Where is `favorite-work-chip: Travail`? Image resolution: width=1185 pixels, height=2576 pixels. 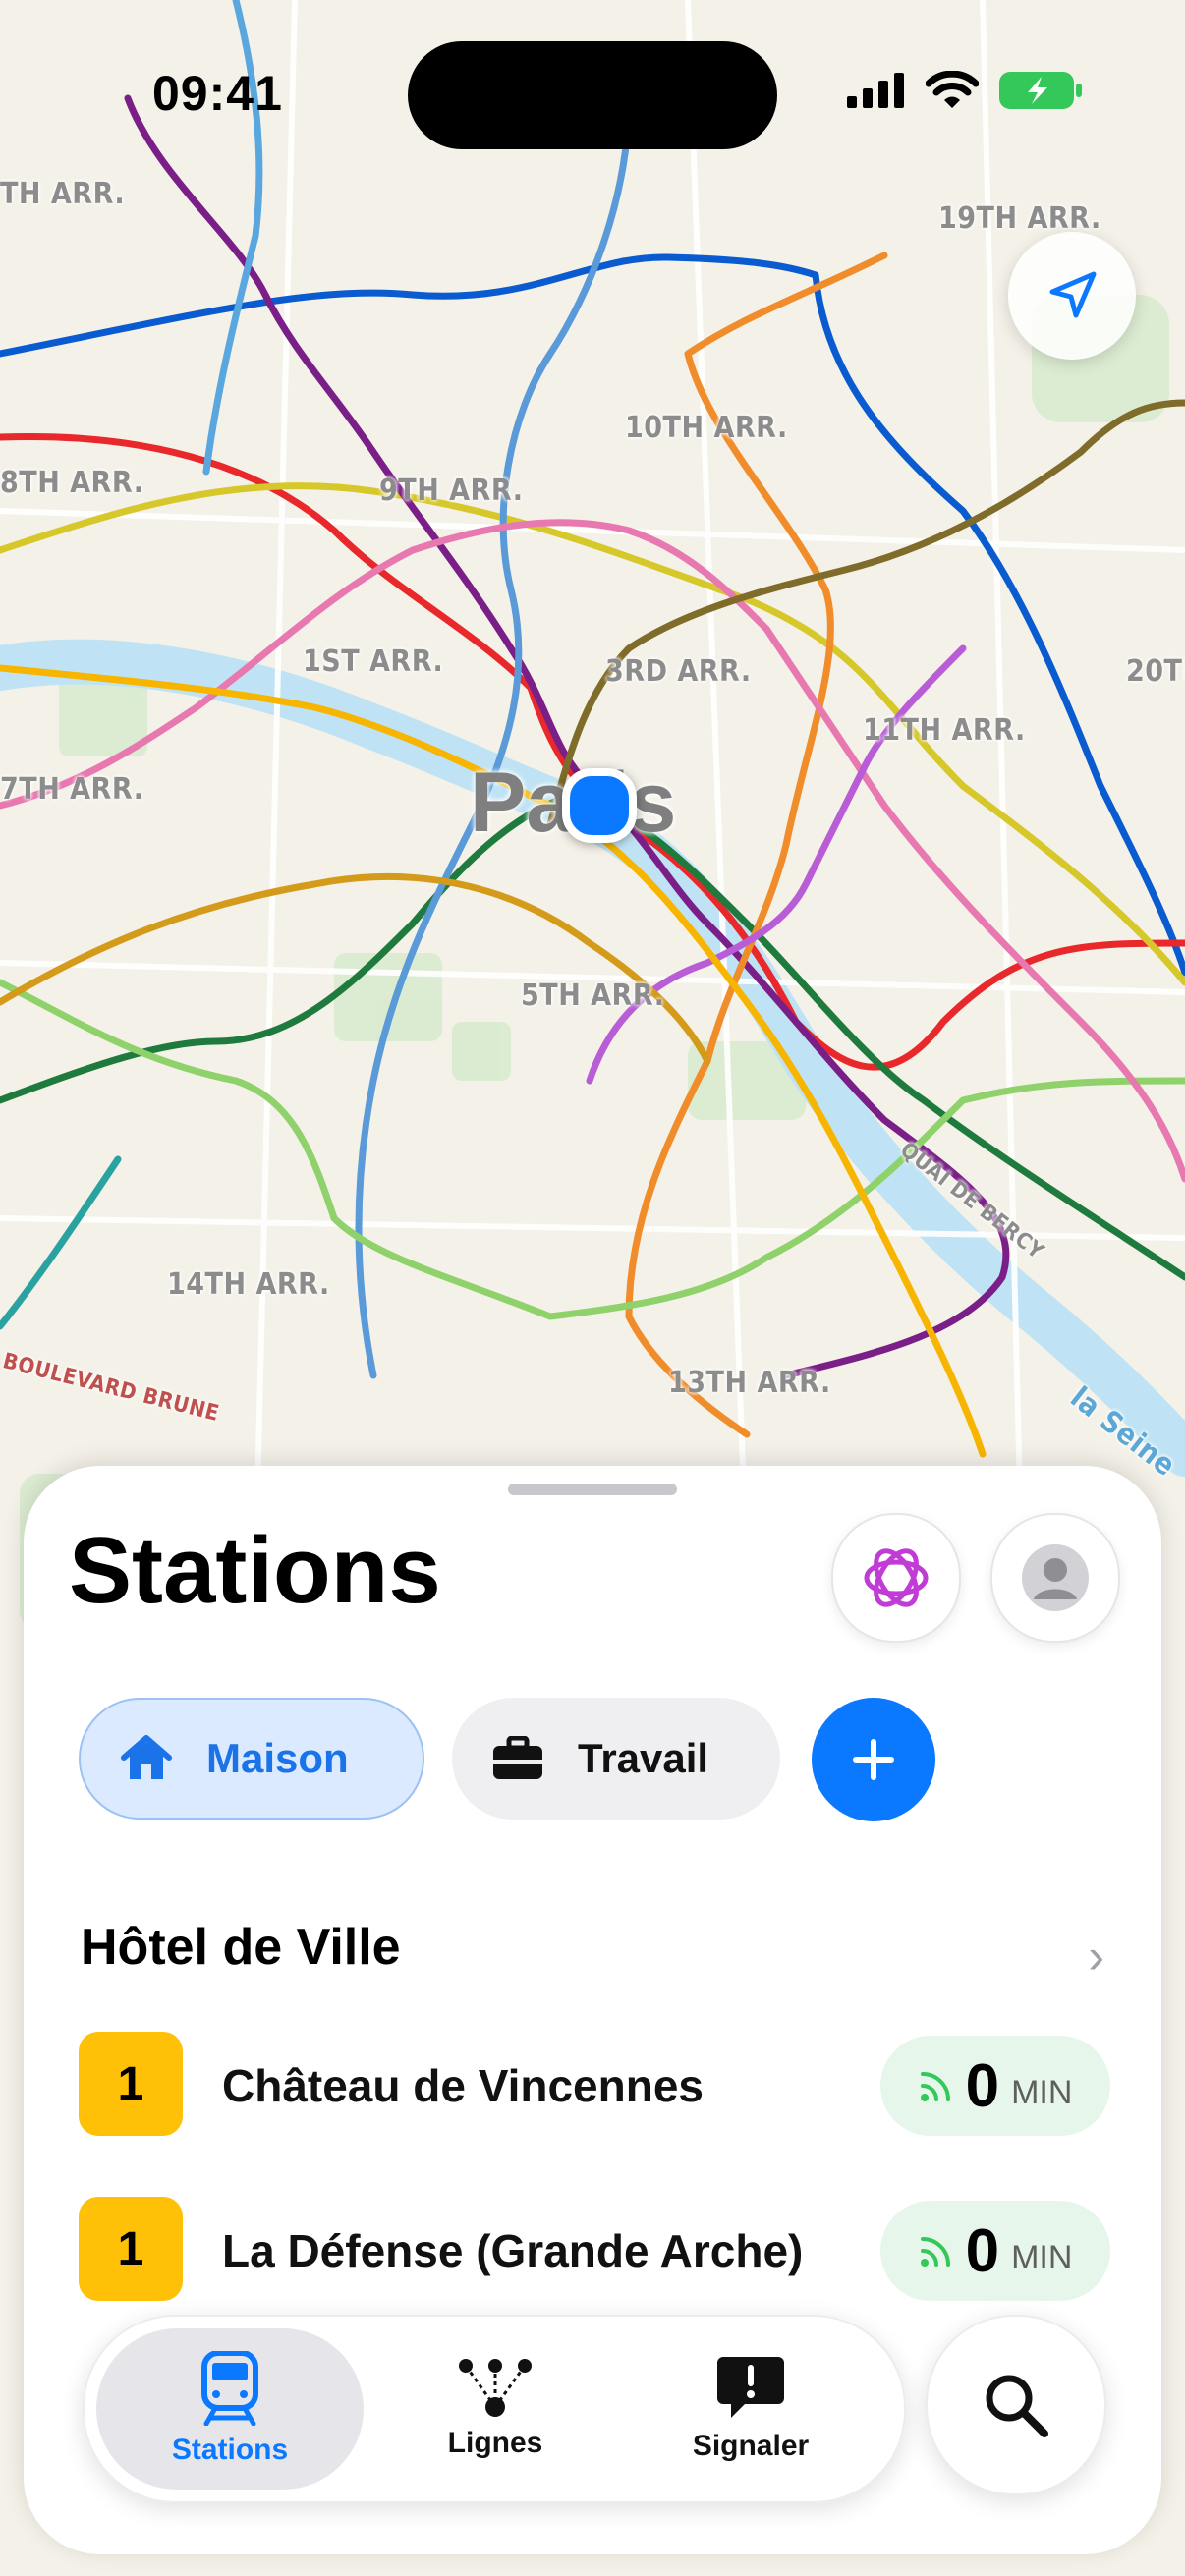 favorite-work-chip: Travail is located at coordinates (616, 1759).